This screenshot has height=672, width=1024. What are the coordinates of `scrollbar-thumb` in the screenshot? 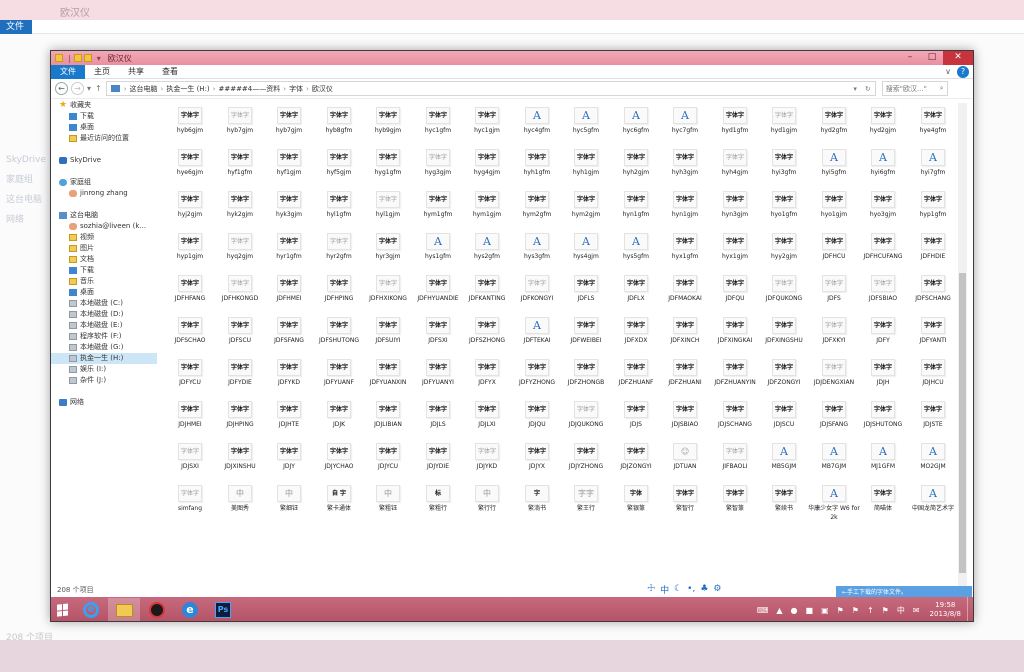 It's located at (962, 423).